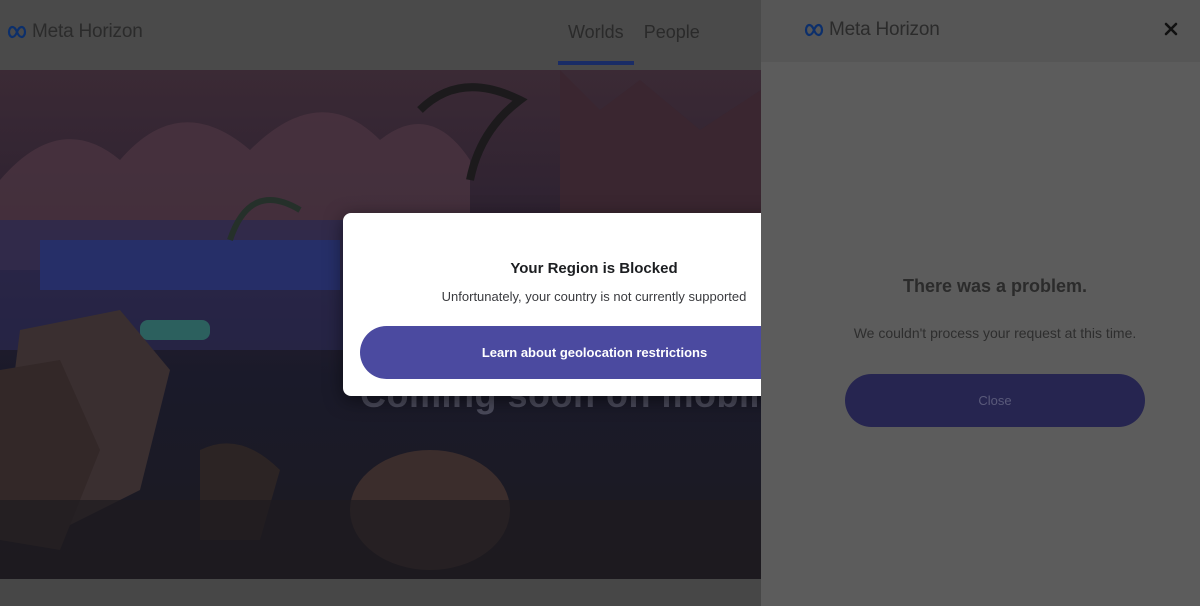  What do you see at coordinates (380, 592) in the screenshot?
I see `page-footer-strip` at bounding box center [380, 592].